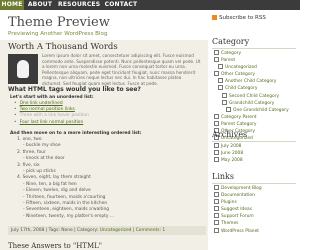 The height and width of the screenshot is (250, 320). Describe the element at coordinates (251, 53) in the screenshot. I see `category-item: Category` at that location.